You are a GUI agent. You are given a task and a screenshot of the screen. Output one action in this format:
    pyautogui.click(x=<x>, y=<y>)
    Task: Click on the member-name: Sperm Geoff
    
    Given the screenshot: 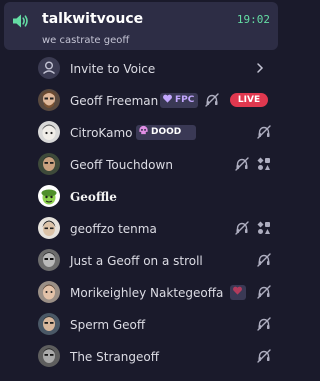 What is the action you would take?
    pyautogui.click(x=108, y=325)
    